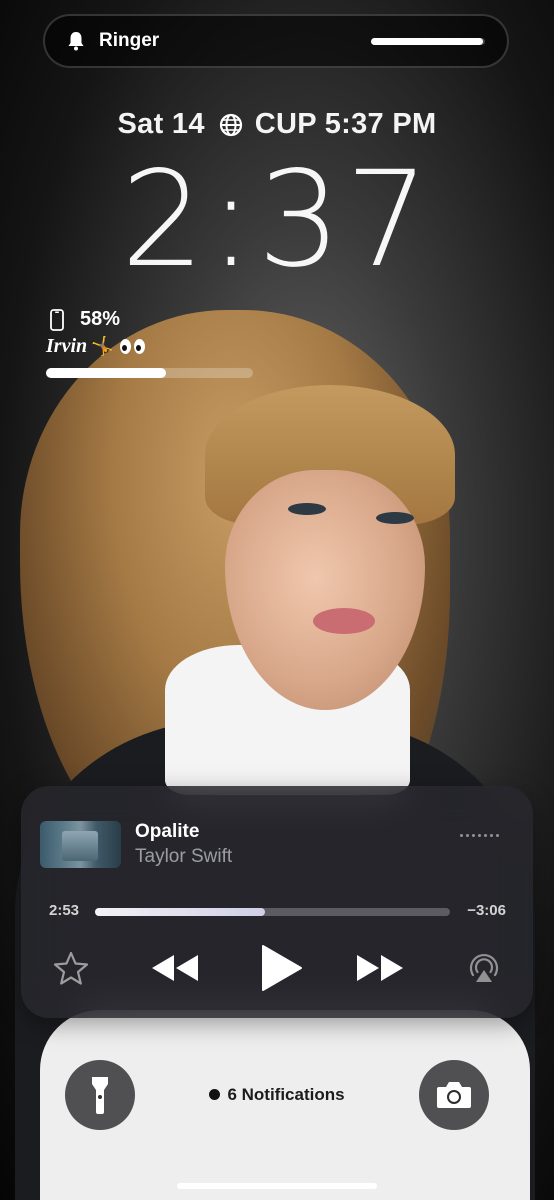 This screenshot has width=554, height=1200. Describe the element at coordinates (76, 41) in the screenshot. I see `bell-icon` at that location.